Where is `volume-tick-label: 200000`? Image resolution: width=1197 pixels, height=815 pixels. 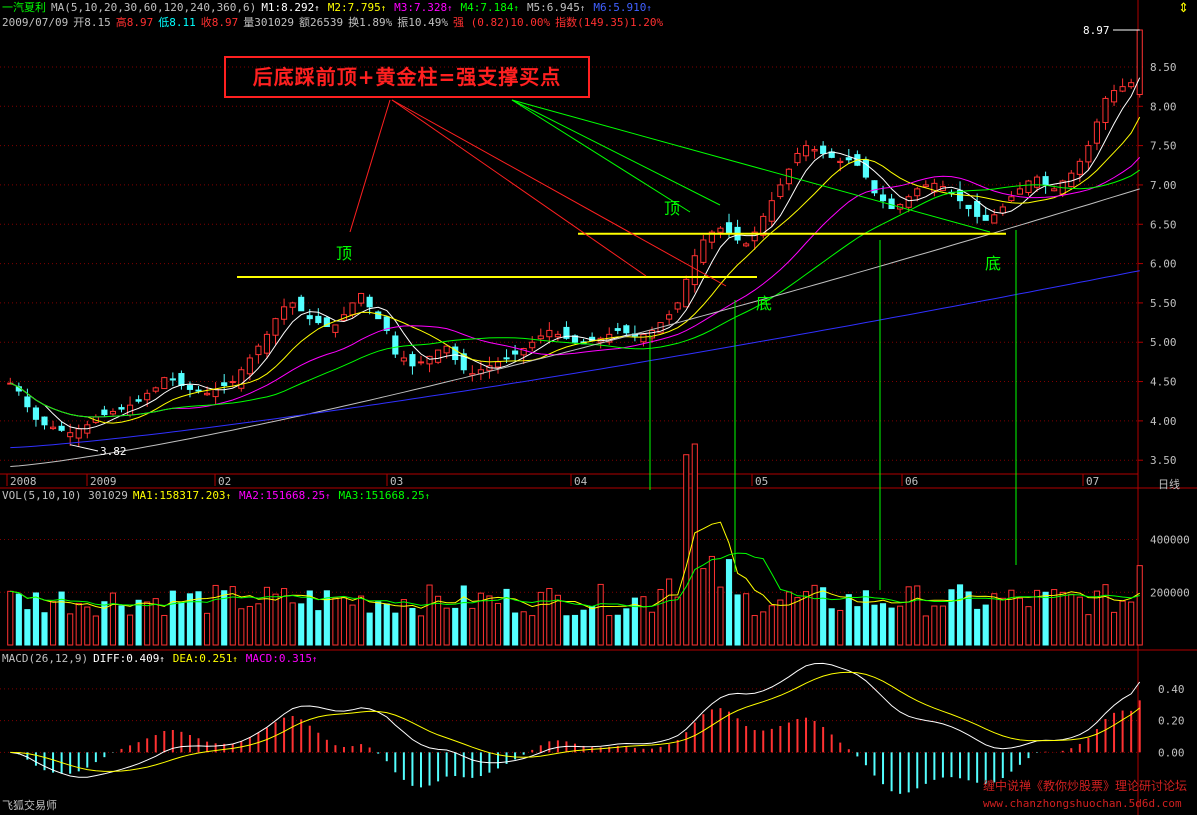 volume-tick-label: 200000 is located at coordinates (1170, 592).